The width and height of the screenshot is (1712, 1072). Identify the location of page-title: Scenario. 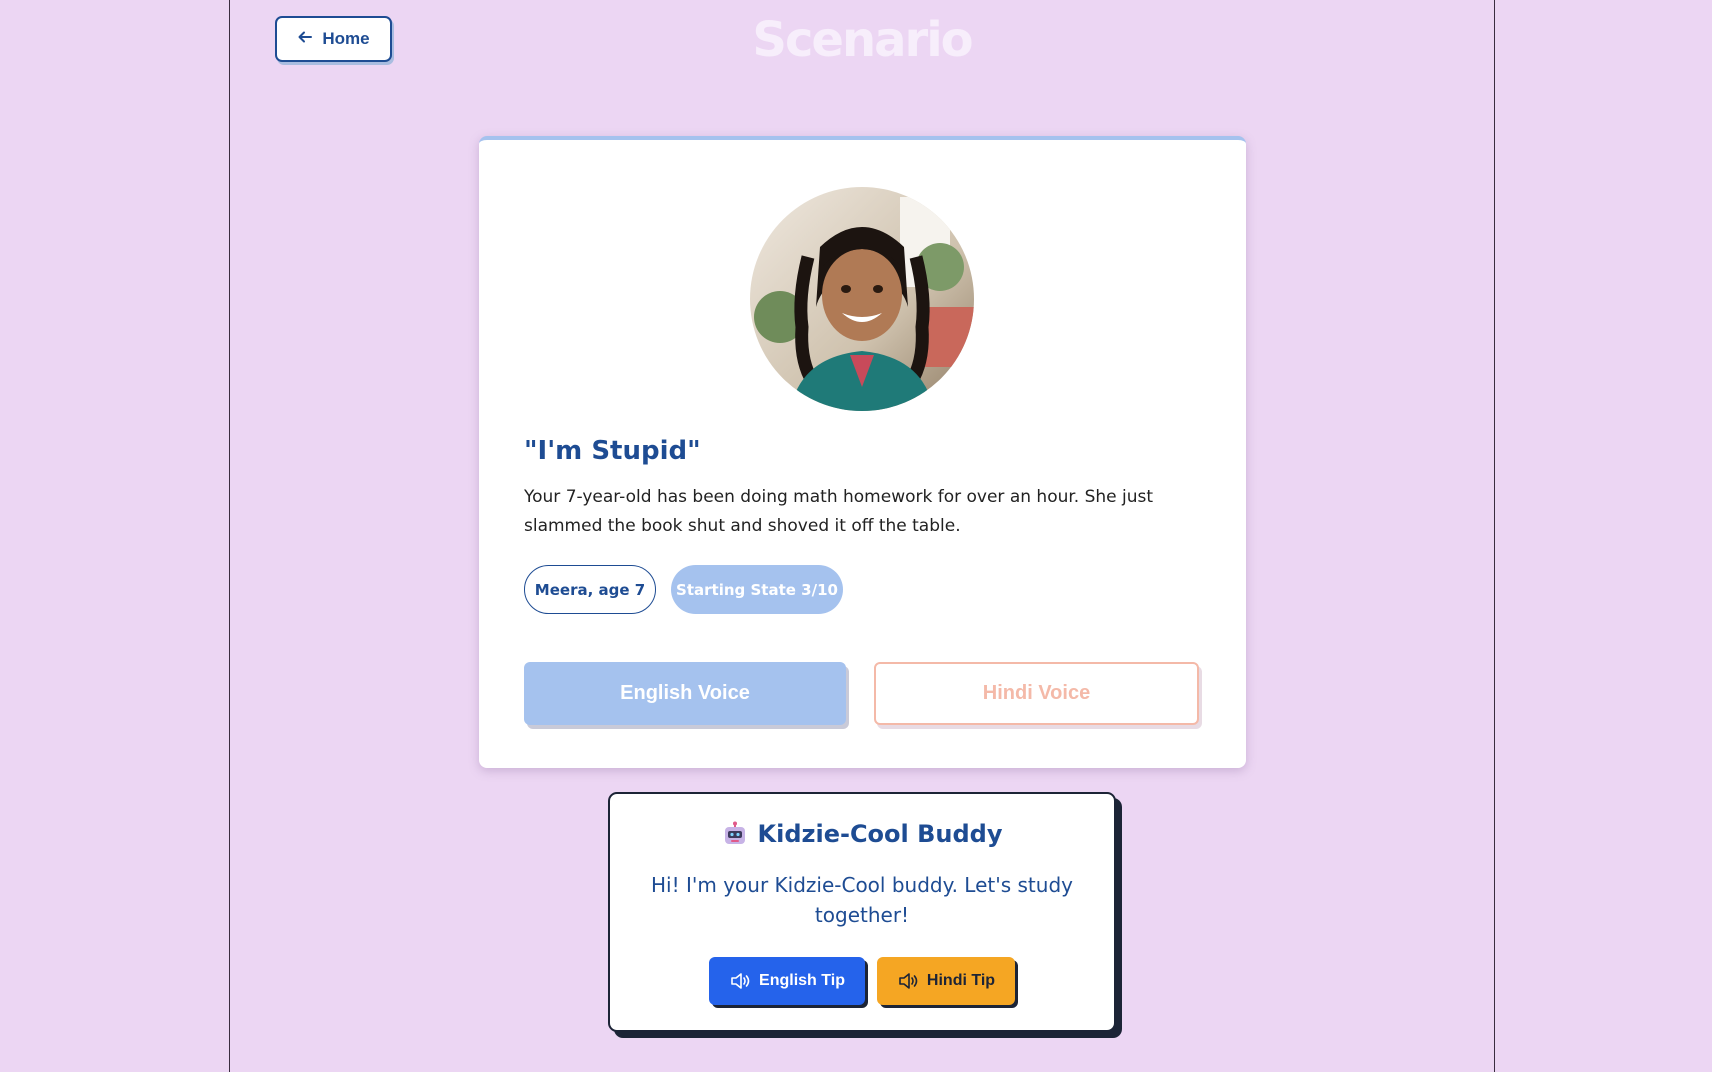
(862, 40).